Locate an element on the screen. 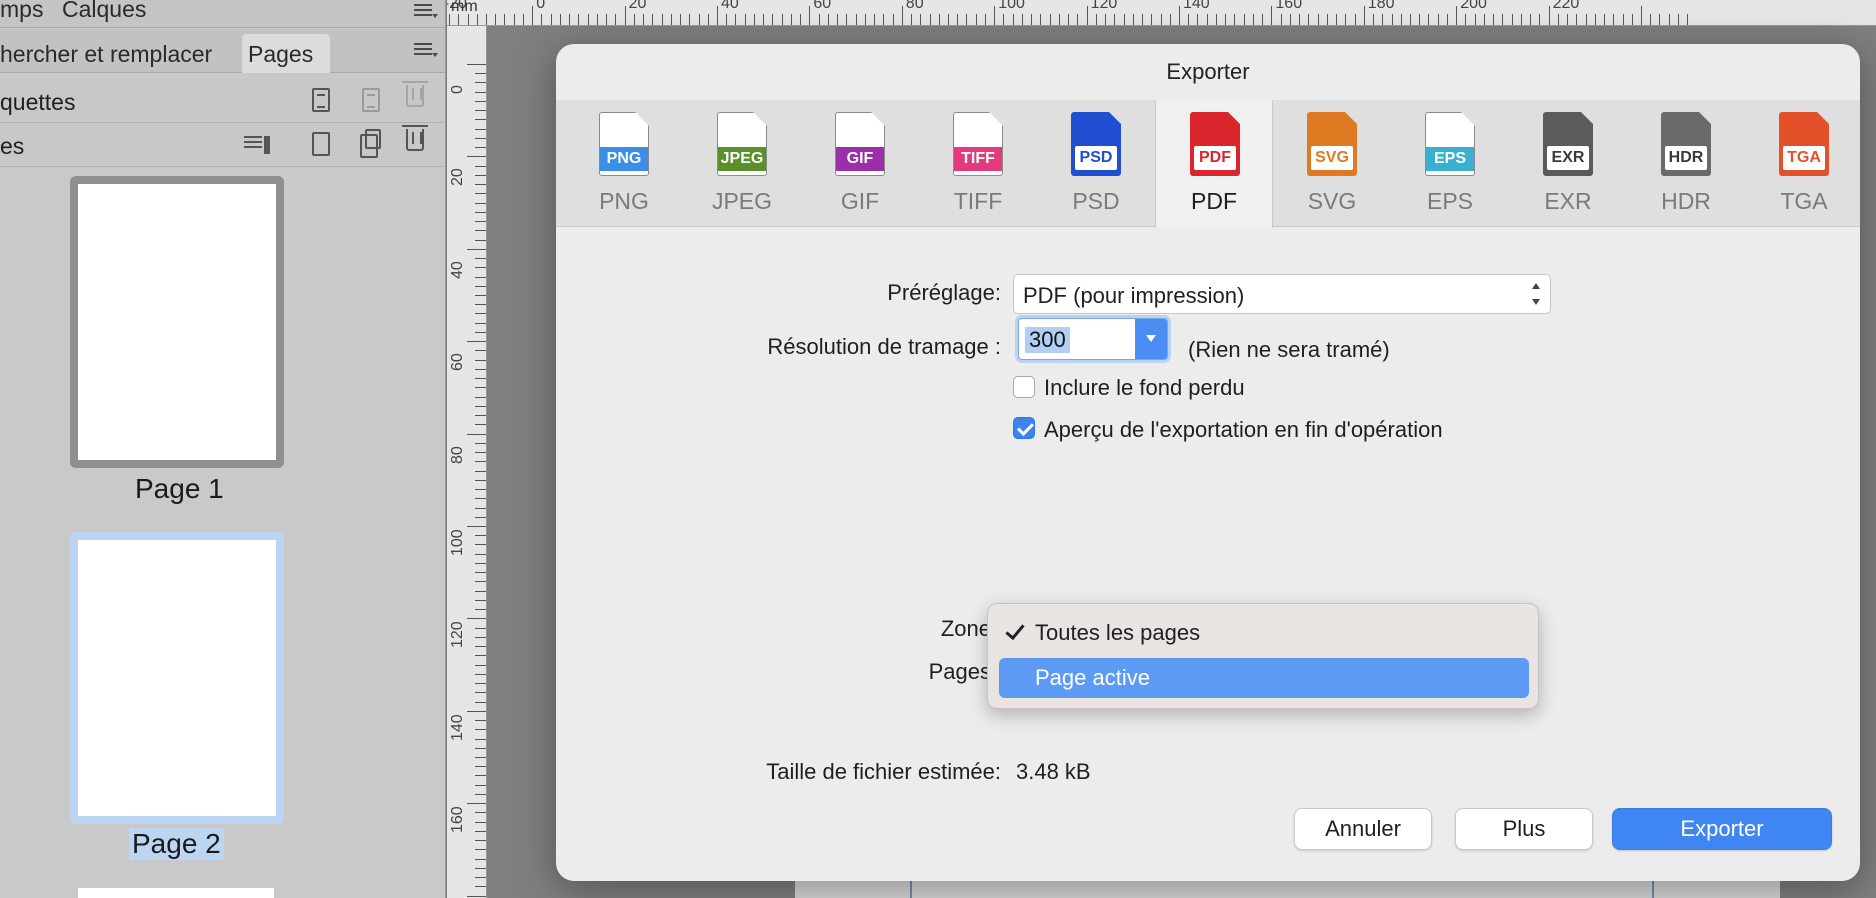 The image size is (1876, 898). ruler-unit: mm is located at coordinates (464, 7).